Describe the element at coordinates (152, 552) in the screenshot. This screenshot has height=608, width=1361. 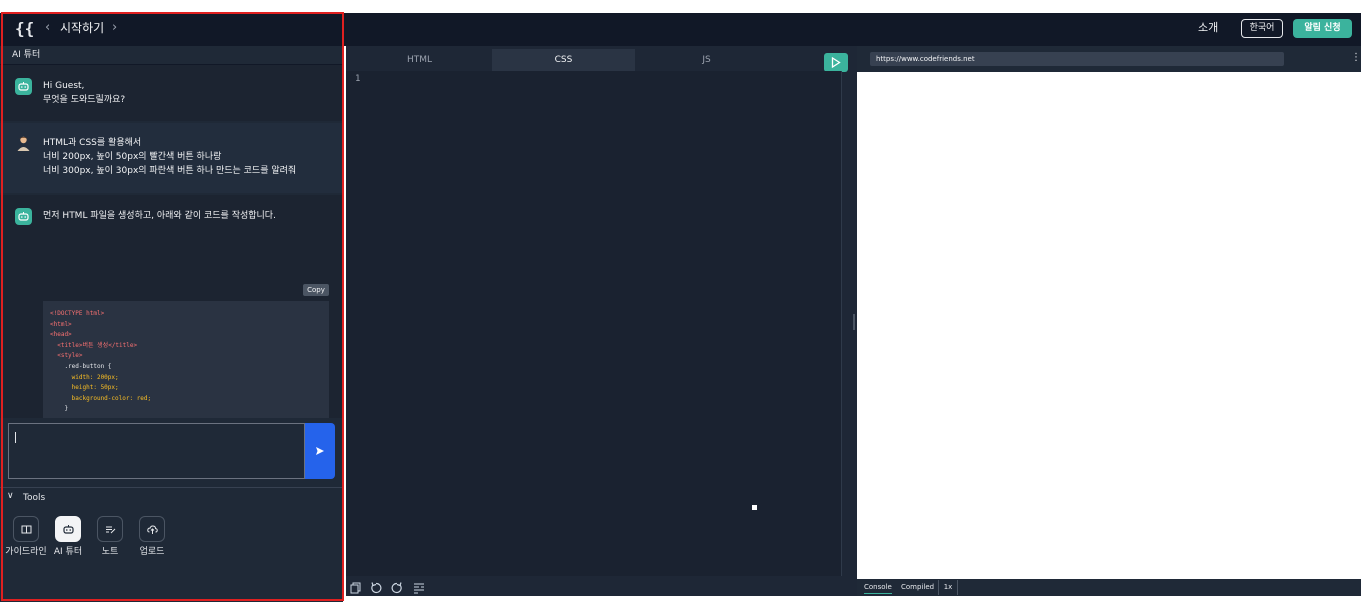
I see `tool-label: 업로드` at that location.